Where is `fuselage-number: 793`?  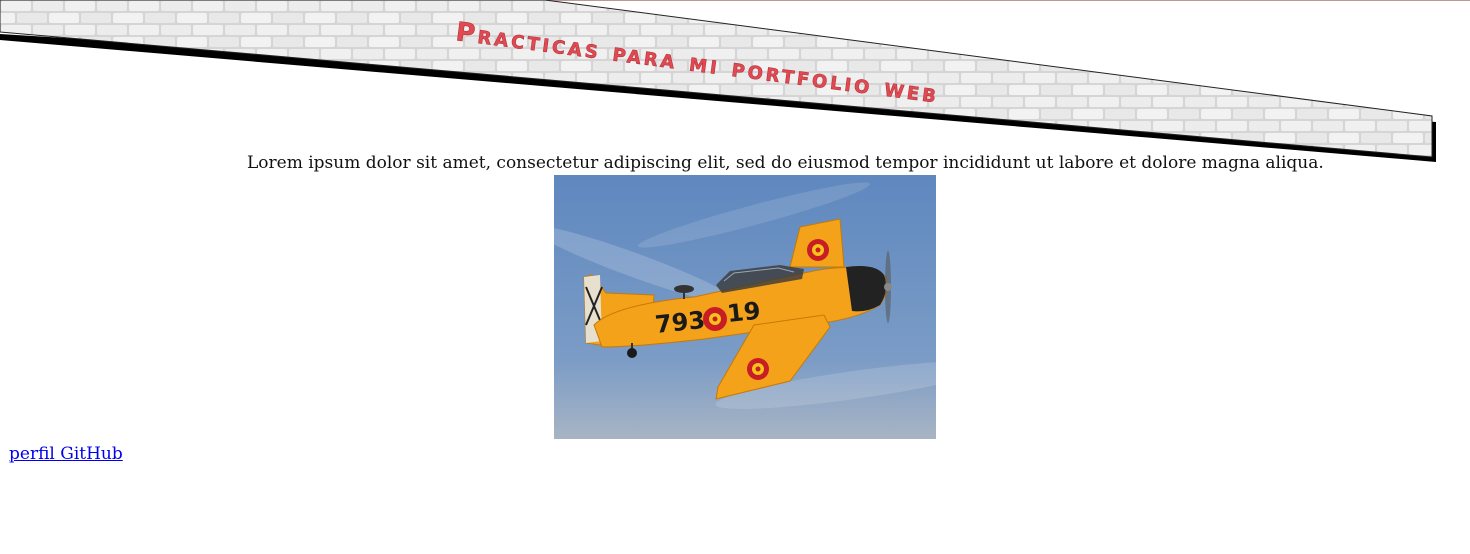
fuselage-number: 793 is located at coordinates (680, 322).